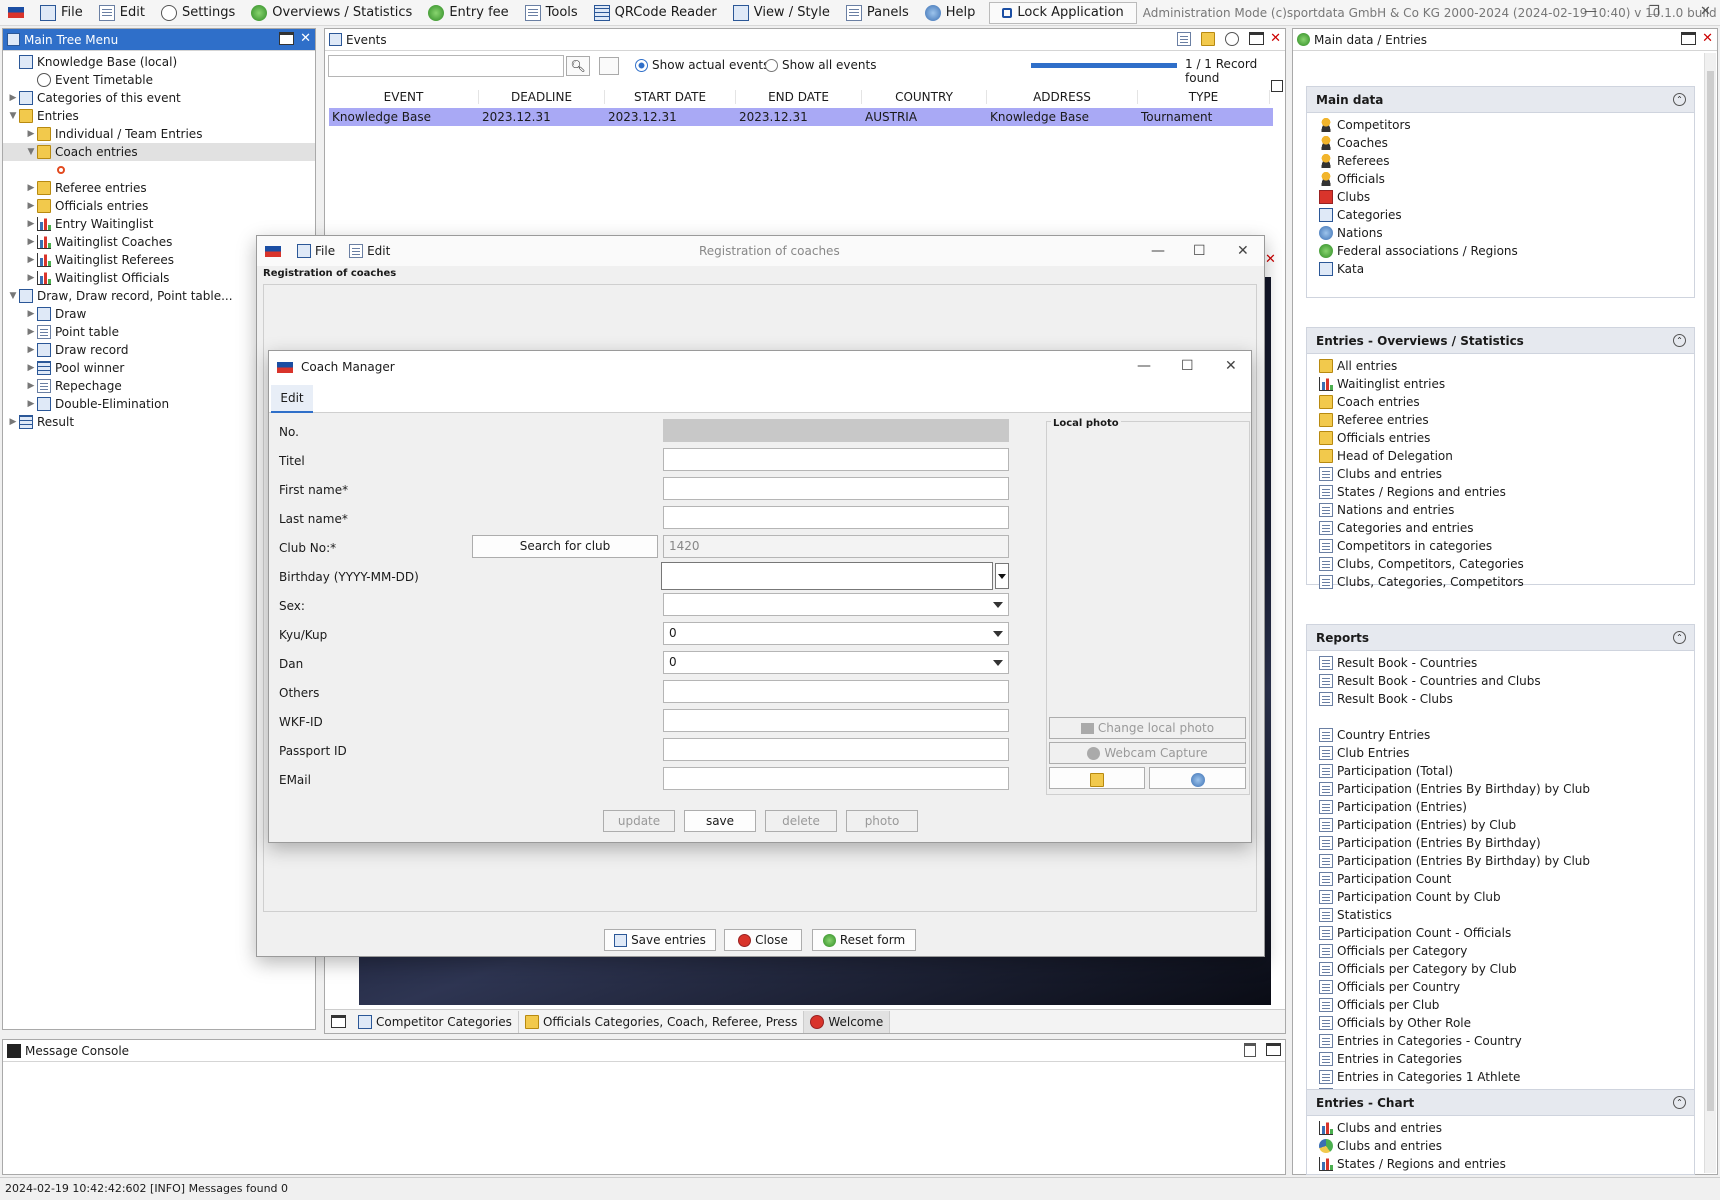 This screenshot has width=1720, height=1200. What do you see at coordinates (1500, 1005) in the screenshot?
I see `list-item: Officials per Club` at bounding box center [1500, 1005].